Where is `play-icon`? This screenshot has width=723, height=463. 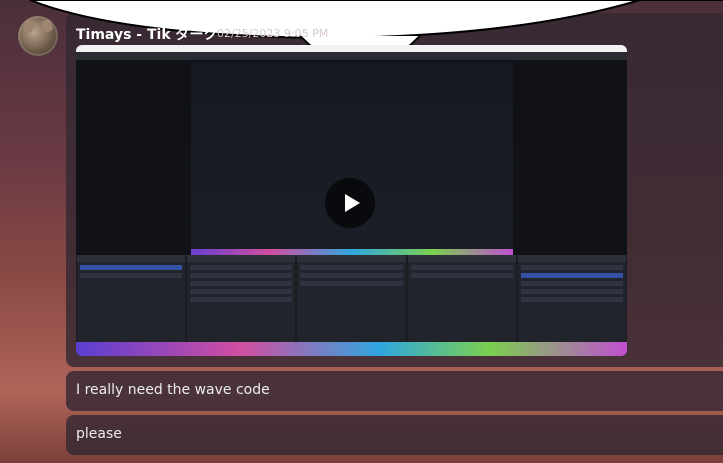 play-icon is located at coordinates (352, 203).